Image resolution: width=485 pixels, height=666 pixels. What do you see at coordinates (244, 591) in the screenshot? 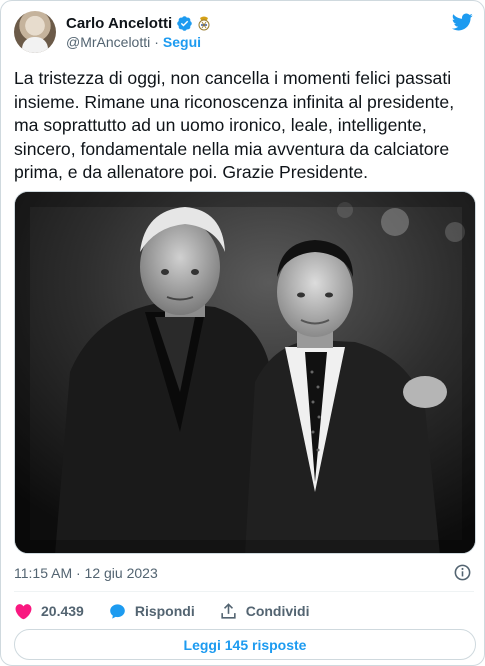
I see `divider` at bounding box center [244, 591].